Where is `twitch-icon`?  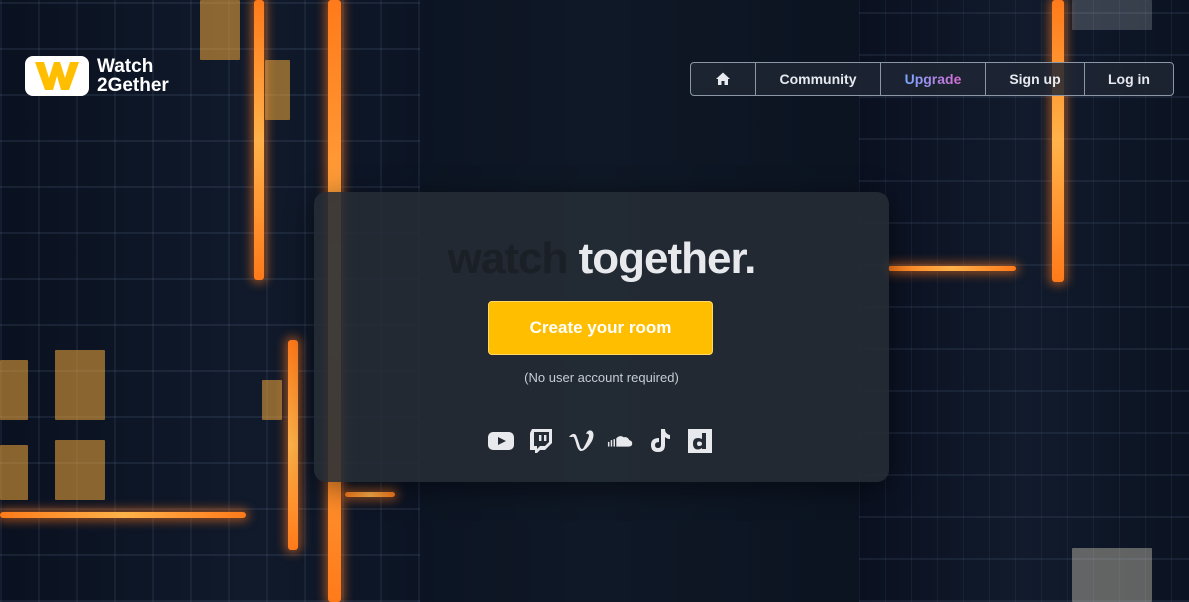 twitch-icon is located at coordinates (541, 441).